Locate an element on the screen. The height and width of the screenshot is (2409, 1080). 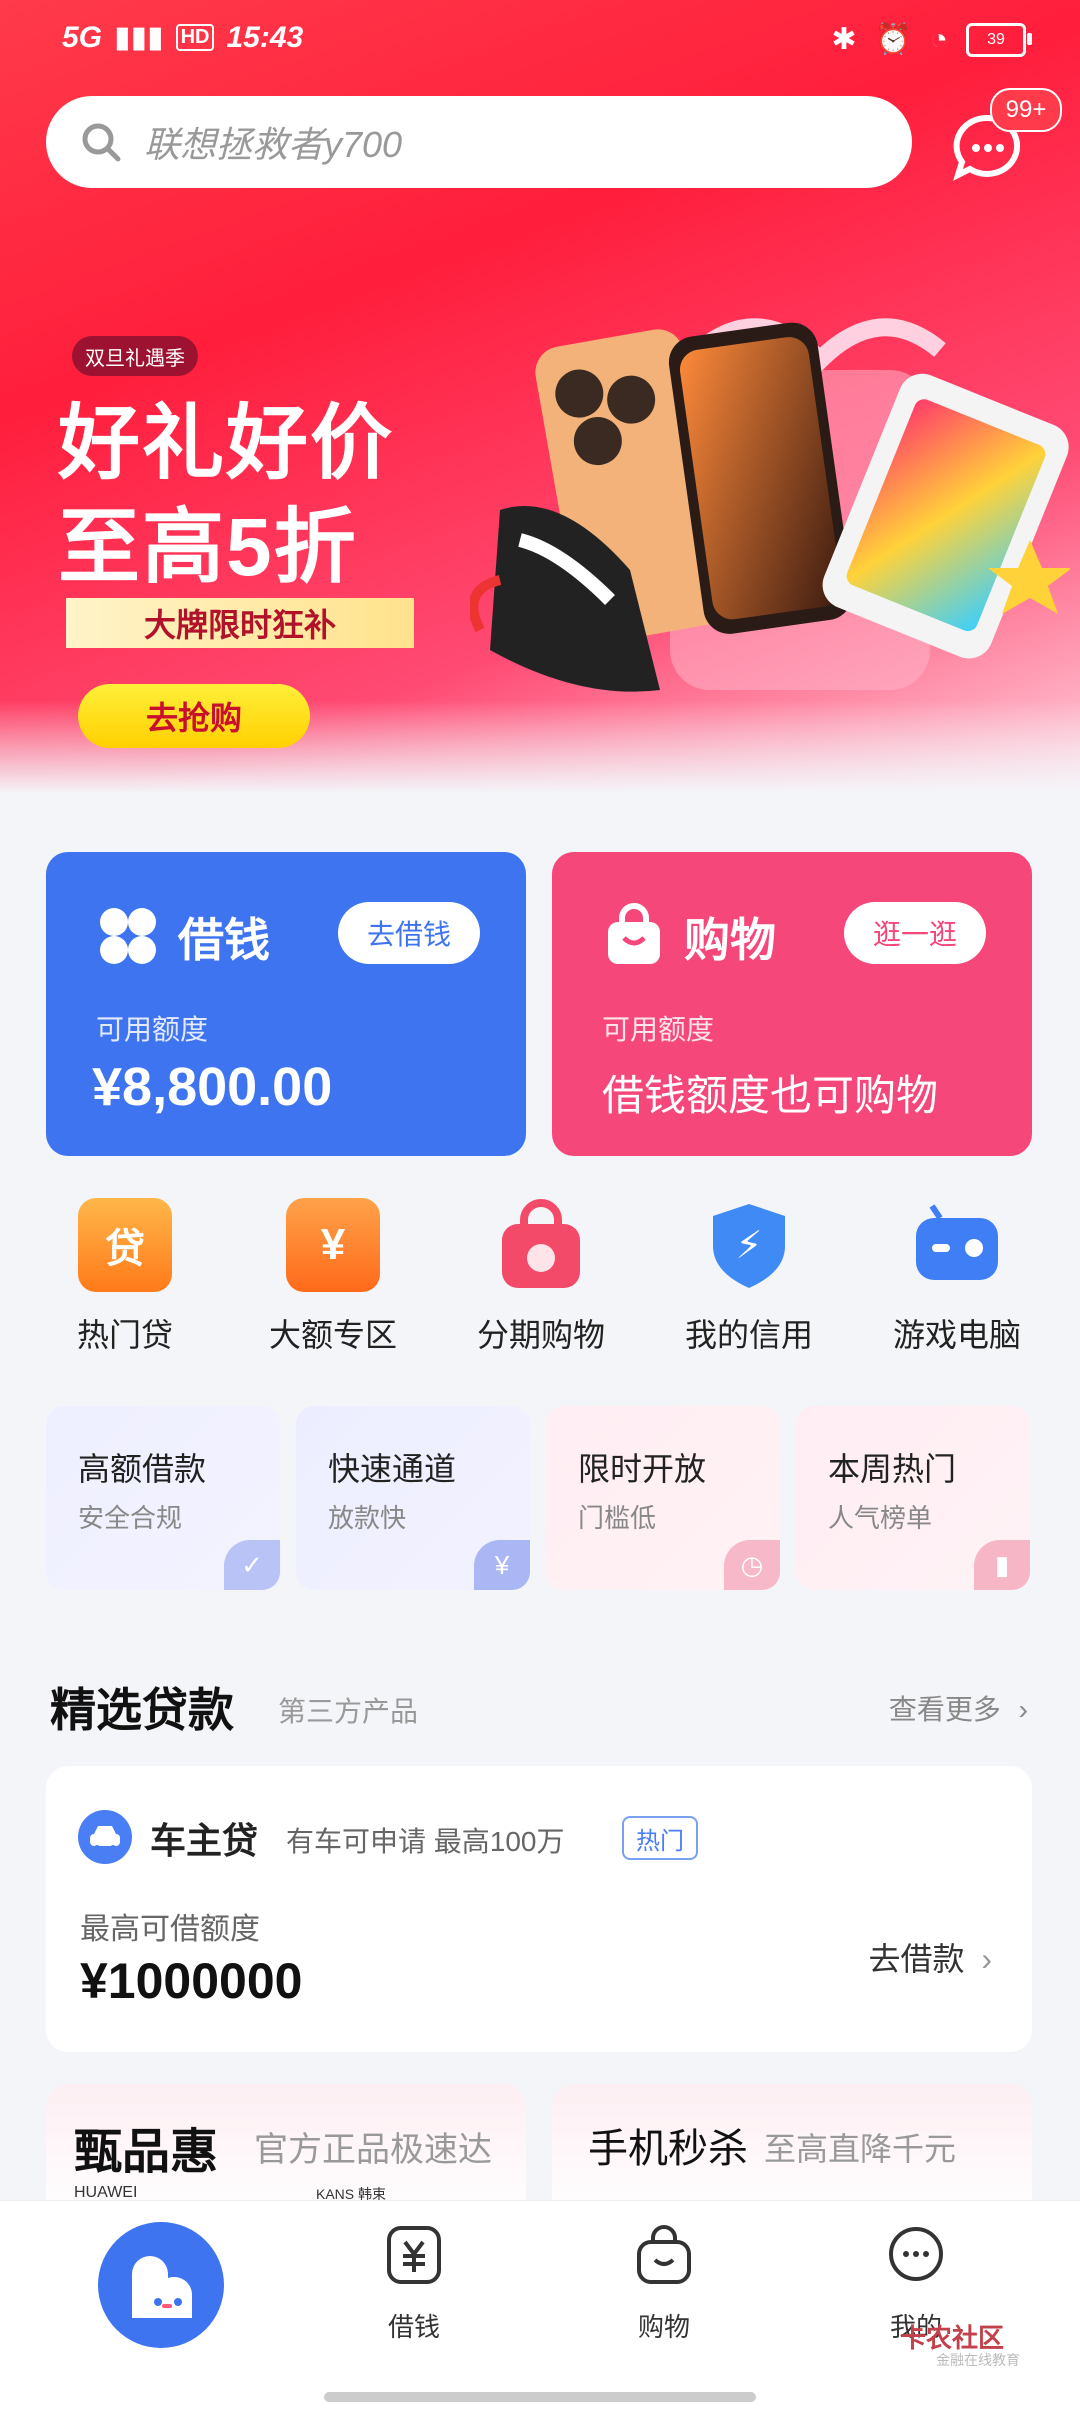
feature-title: 快速通道 is located at coordinates (392, 1469).